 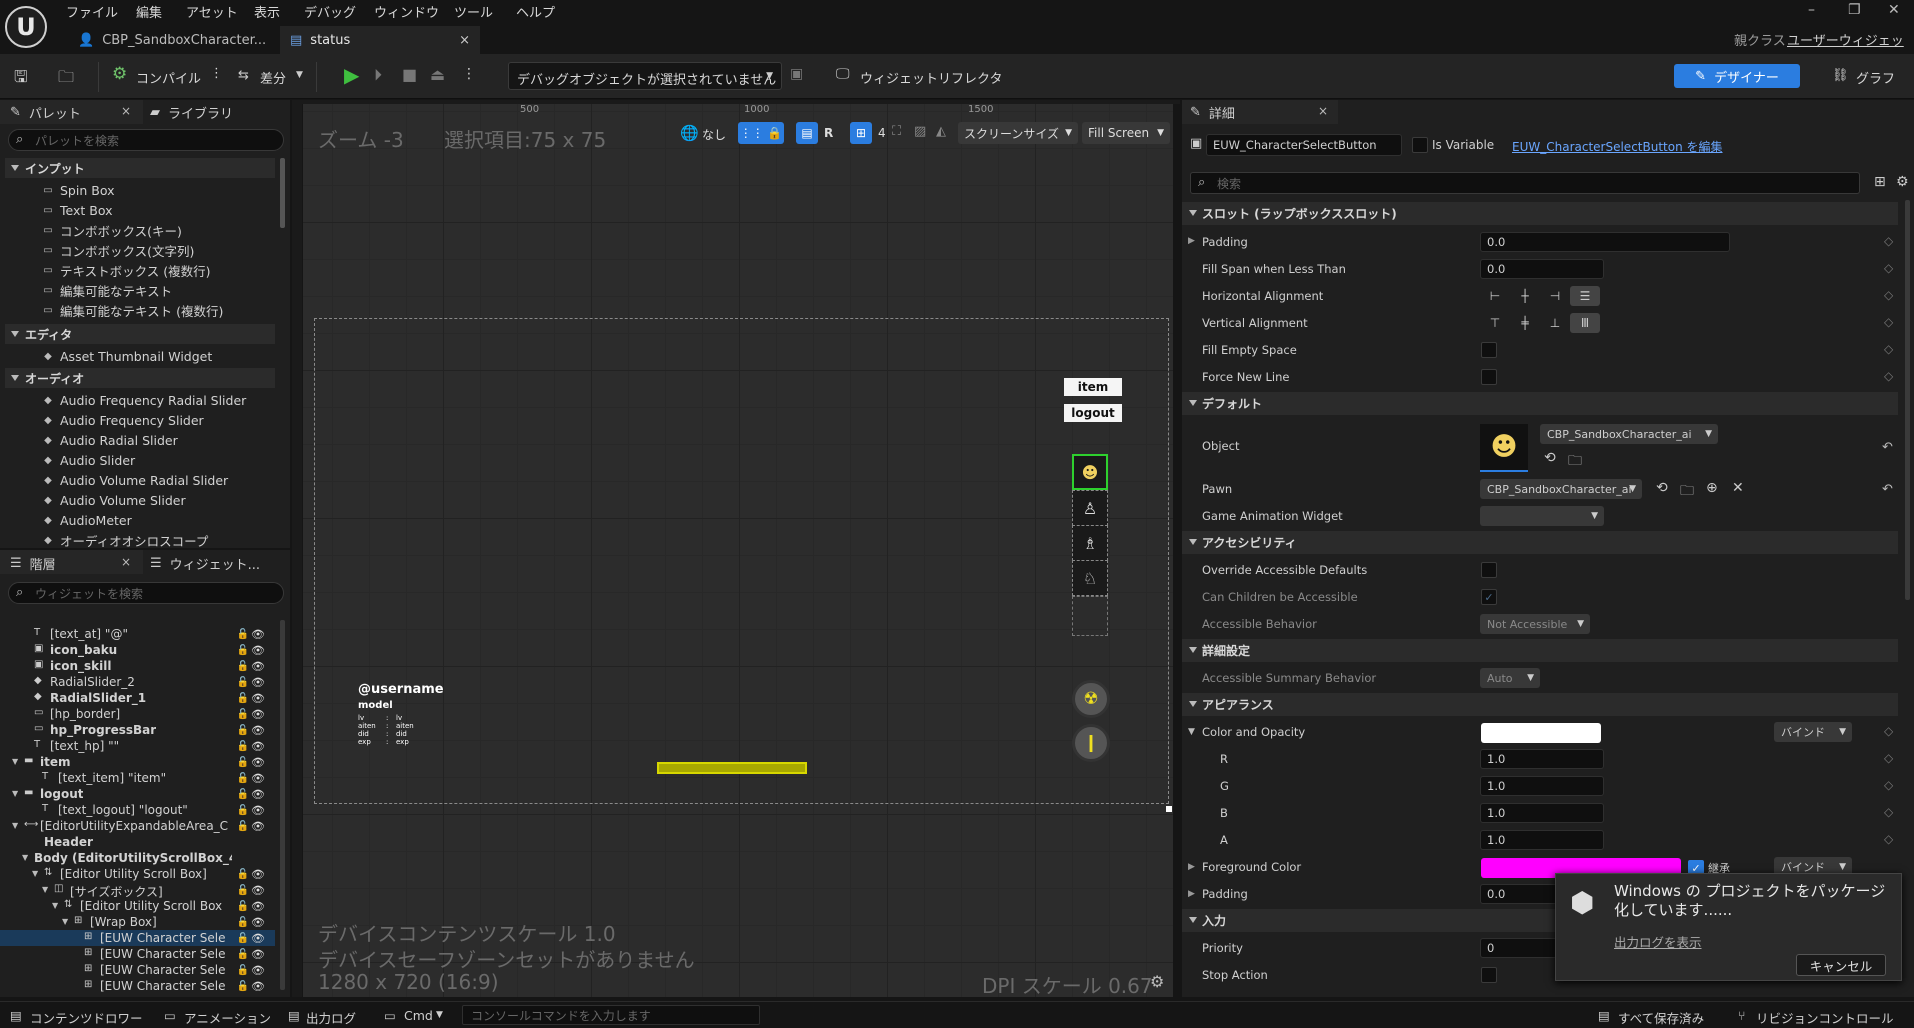 I want to click on globe-icon: 🌐, so click(x=689, y=133).